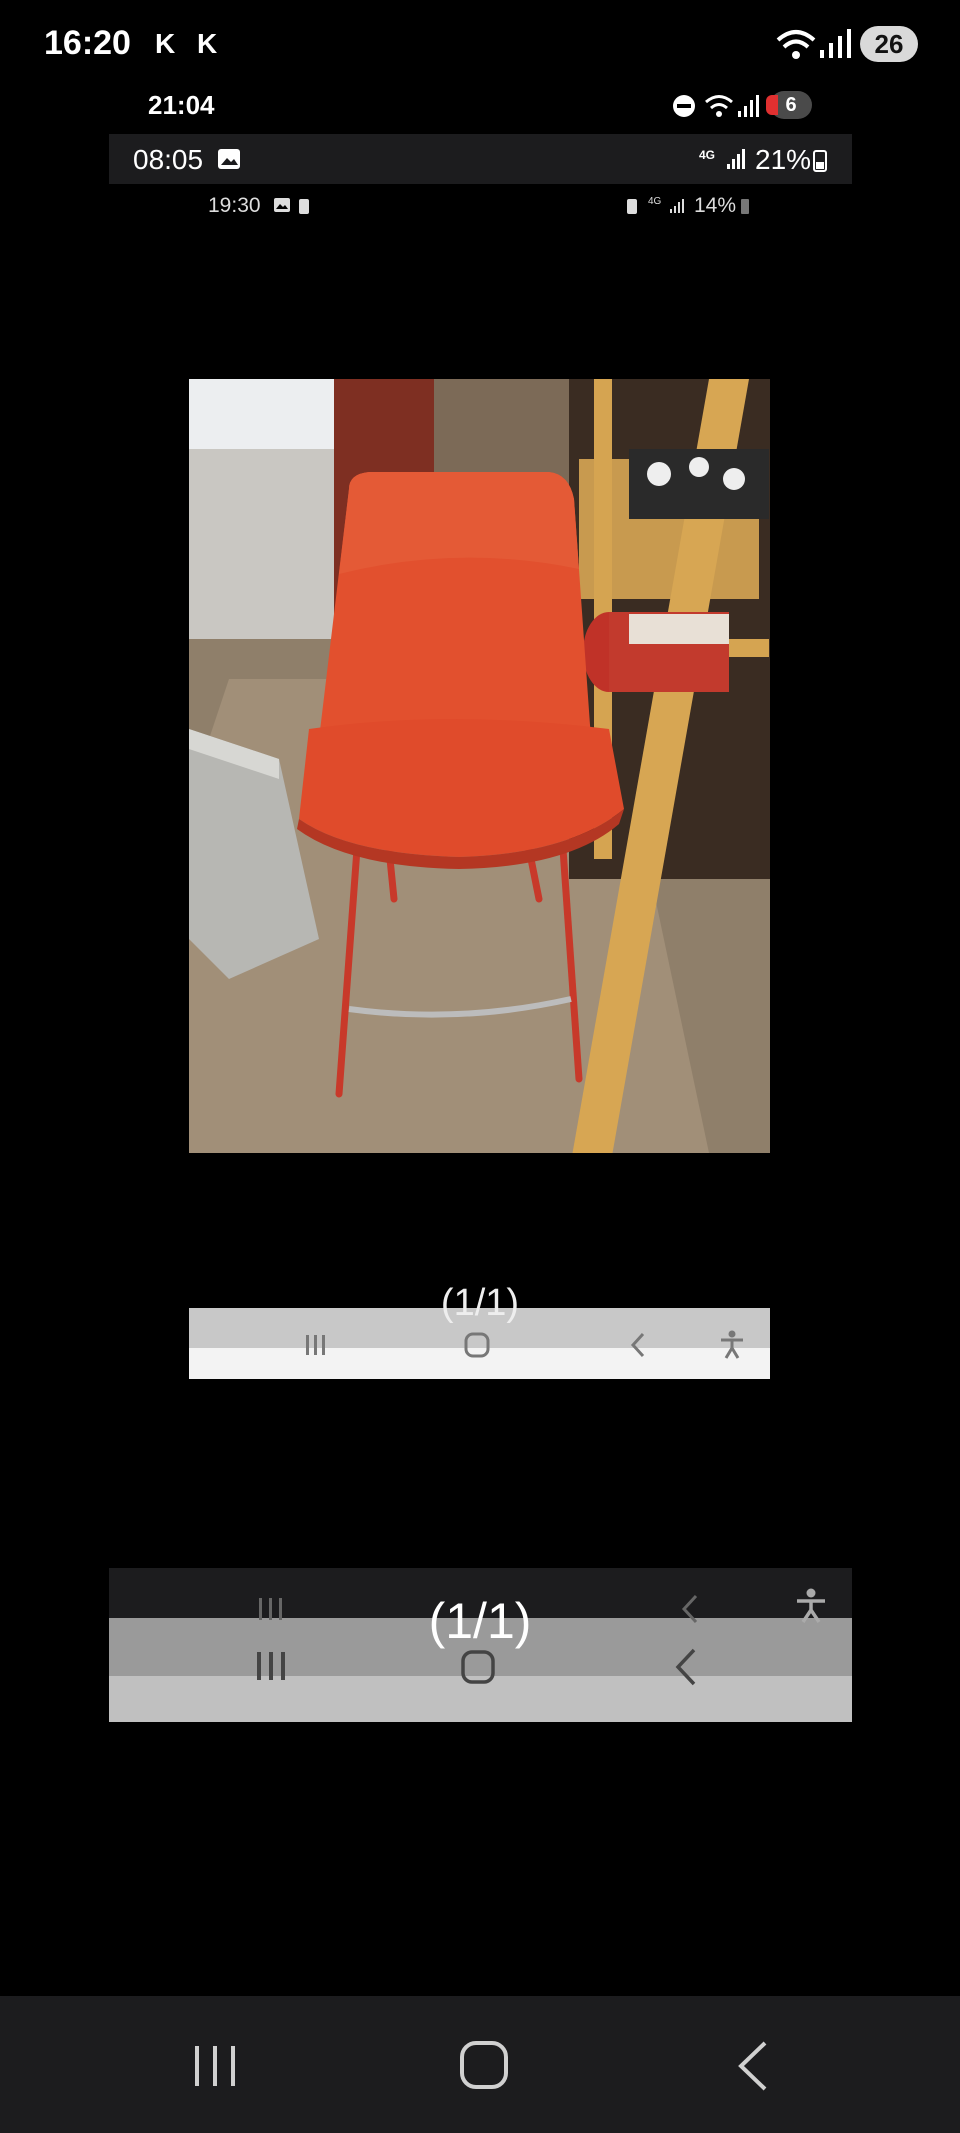 This screenshot has width=960, height=2133. Describe the element at coordinates (480, 1303) in the screenshot. I see `image-counter: (1/1)` at that location.